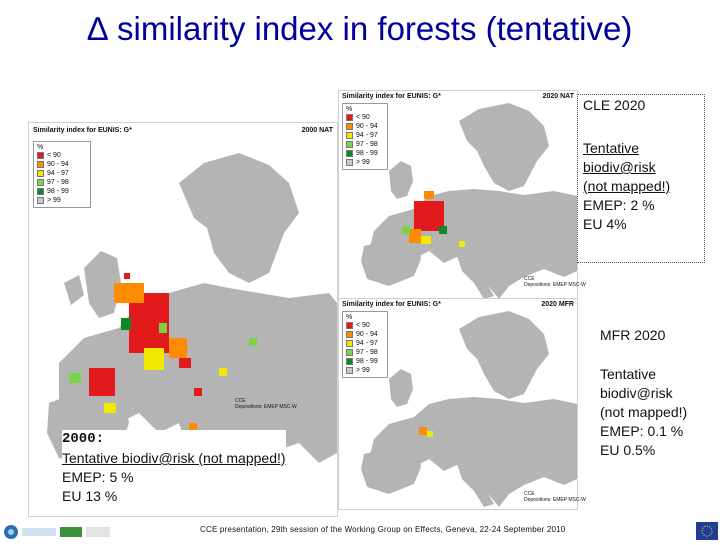 This screenshot has width=720, height=545. I want to click on land-ireland, so click(74, 290).